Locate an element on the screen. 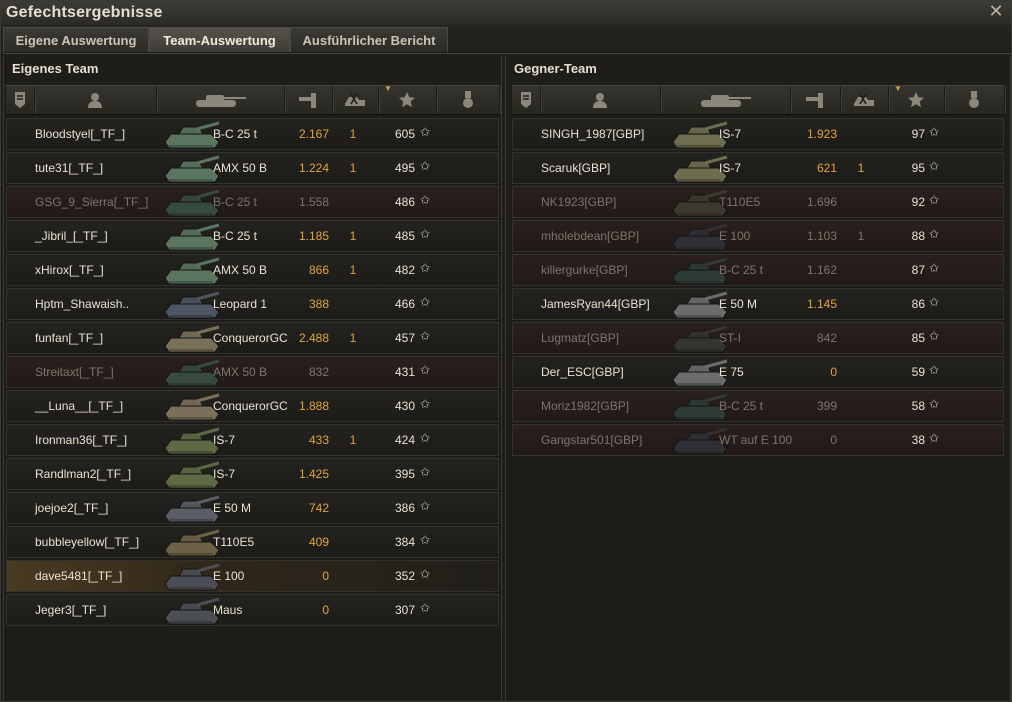 Image resolution: width=1012 pixels, height=702 pixels. xp-value: 495 is located at coordinates (404, 168).